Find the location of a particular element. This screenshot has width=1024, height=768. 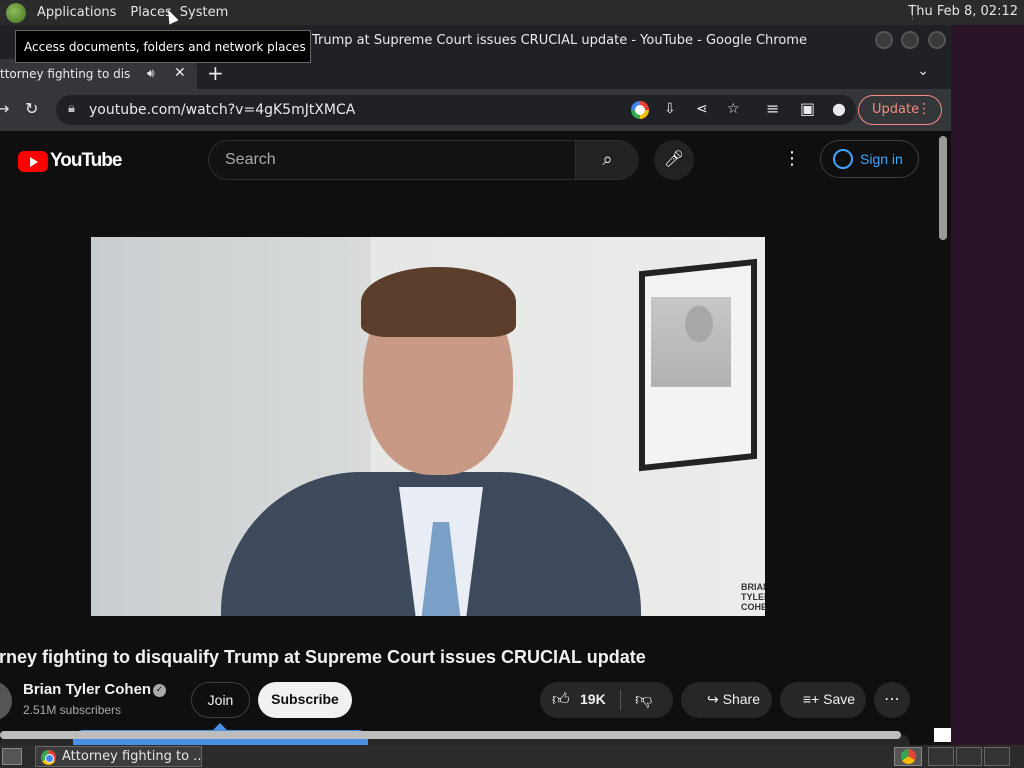

update-label: Update is located at coordinates (896, 109).